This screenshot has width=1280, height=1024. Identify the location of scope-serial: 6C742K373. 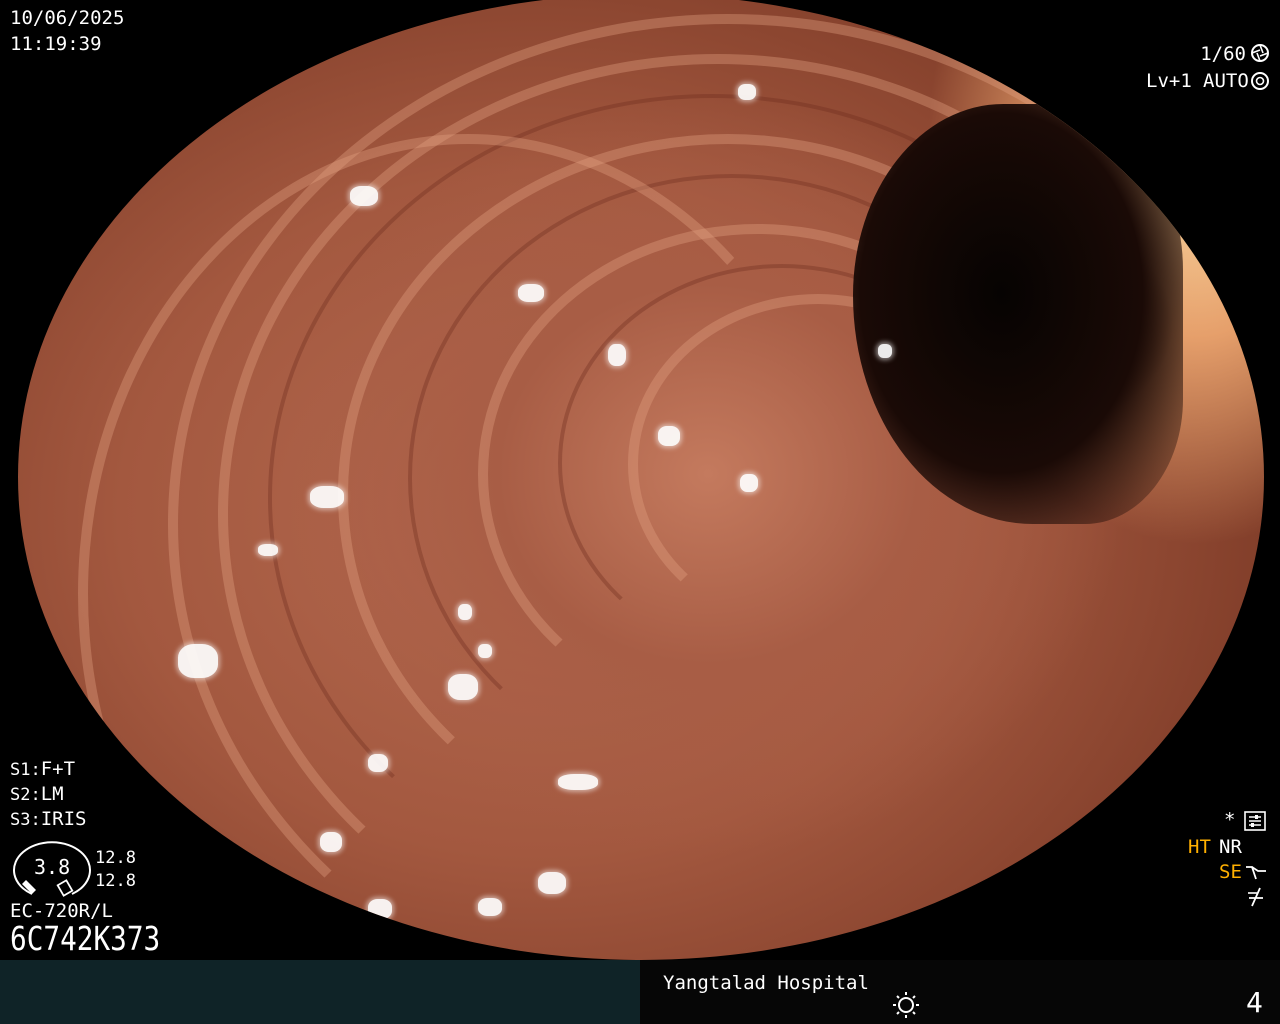
(85, 938).